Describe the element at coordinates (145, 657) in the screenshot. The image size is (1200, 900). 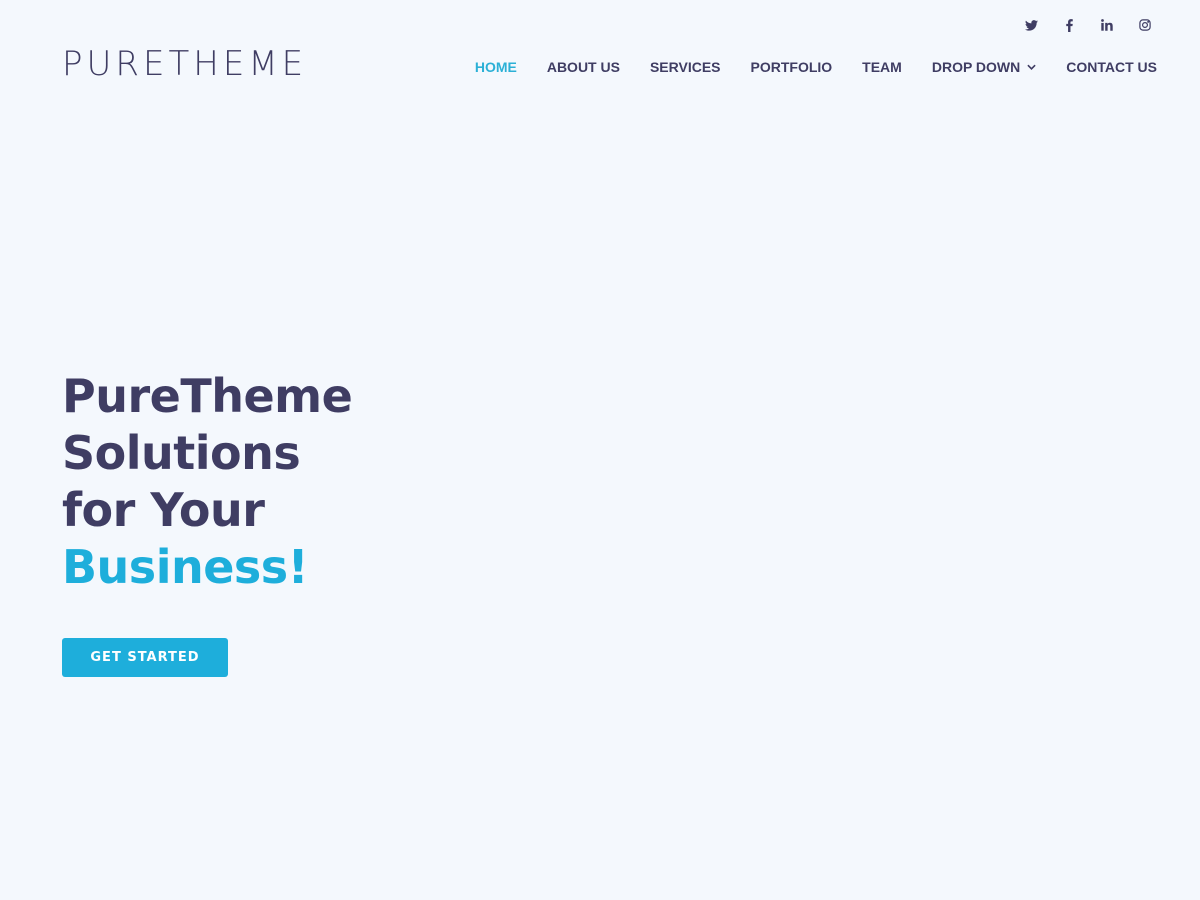
I see `get-started-button: GET STARTED` at that location.